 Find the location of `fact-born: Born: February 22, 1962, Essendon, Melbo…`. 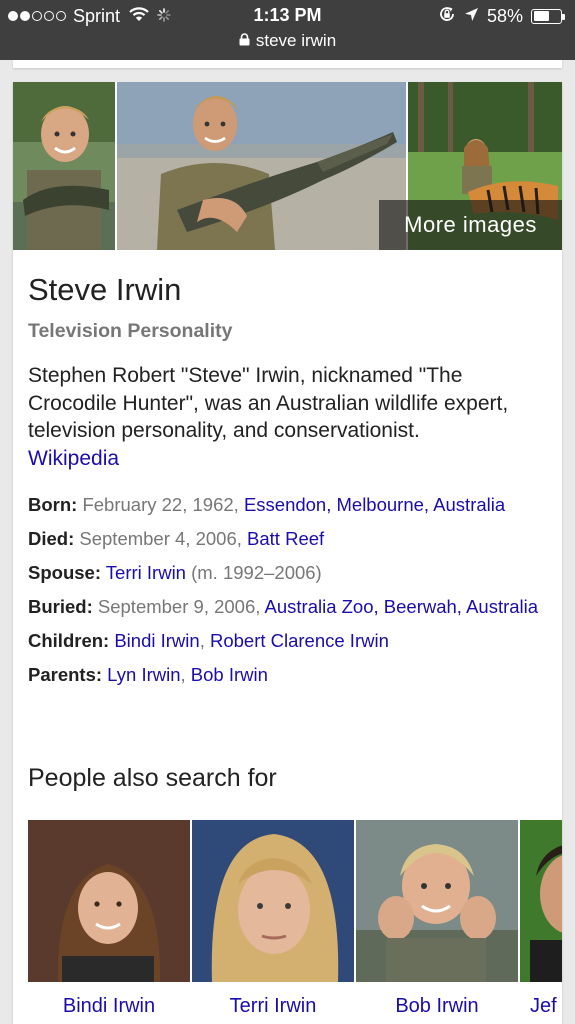

fact-born: Born: February 22, 1962, Essendon, Melbo… is located at coordinates (290, 505).